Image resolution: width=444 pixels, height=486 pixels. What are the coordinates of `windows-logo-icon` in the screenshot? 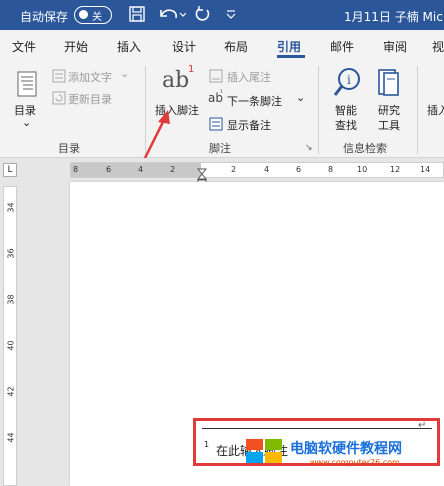 It's located at (264, 451).